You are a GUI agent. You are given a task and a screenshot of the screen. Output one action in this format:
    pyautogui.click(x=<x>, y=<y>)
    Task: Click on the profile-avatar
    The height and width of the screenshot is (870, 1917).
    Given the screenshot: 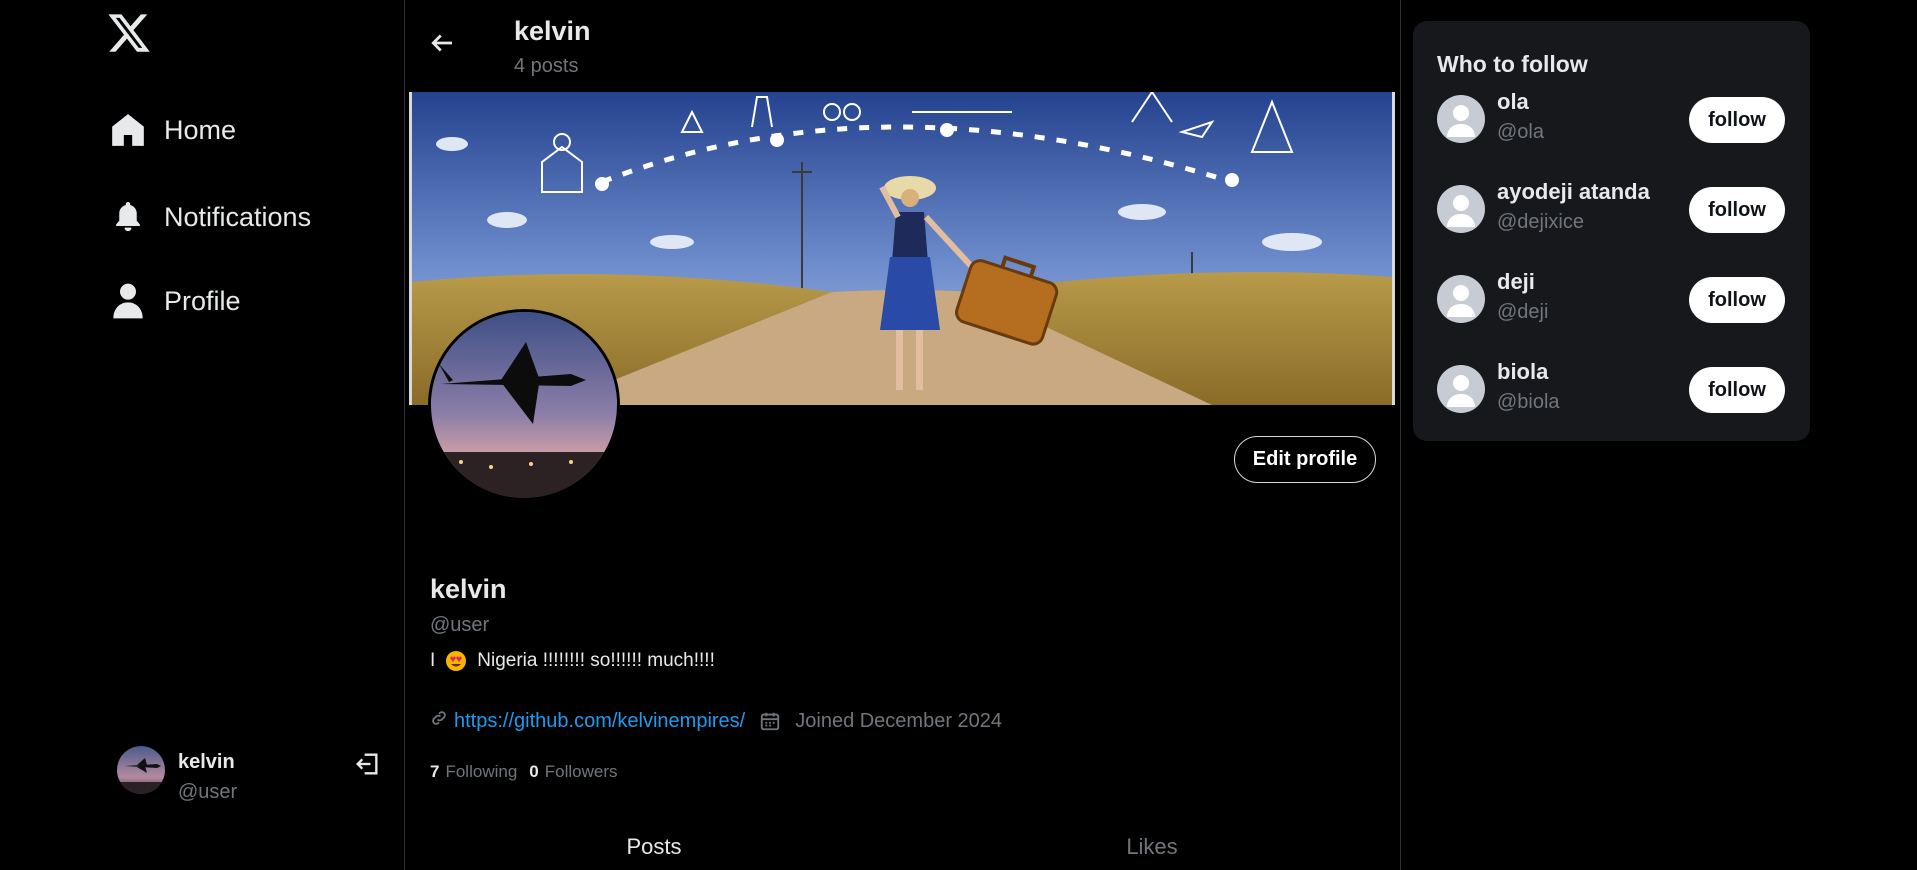 What is the action you would take?
    pyautogui.click(x=524, y=405)
    